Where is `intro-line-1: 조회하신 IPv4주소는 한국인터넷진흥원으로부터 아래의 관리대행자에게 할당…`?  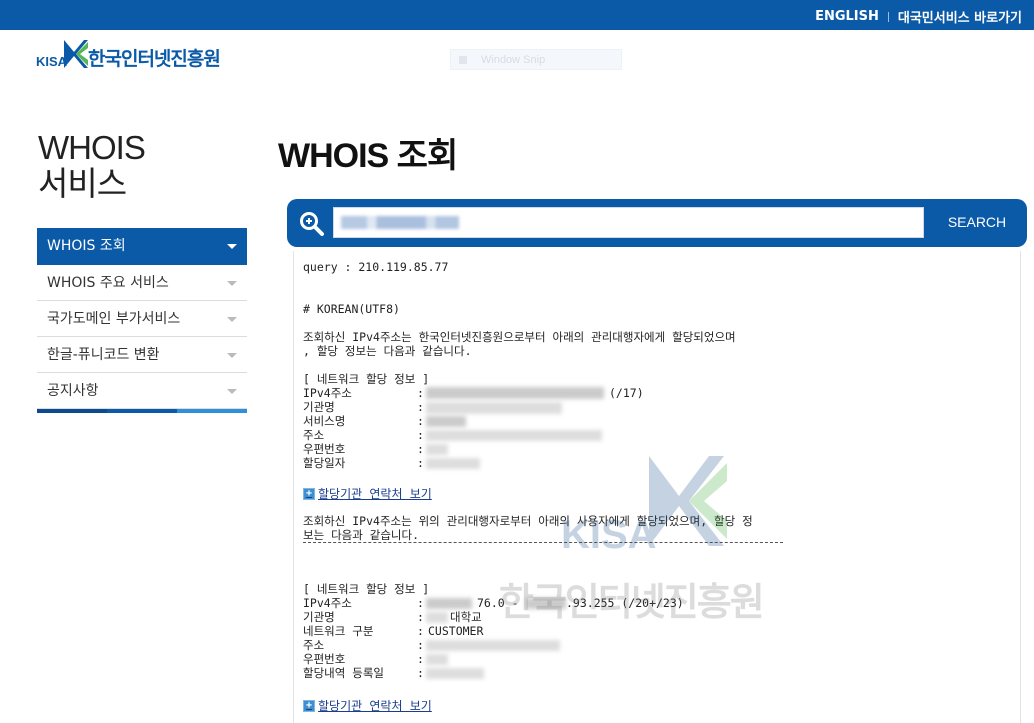 intro-line-1: 조회하신 IPv4주소는 한국인터넷진흥원으로부터 아래의 관리대행자에게 할당… is located at coordinates (519, 337).